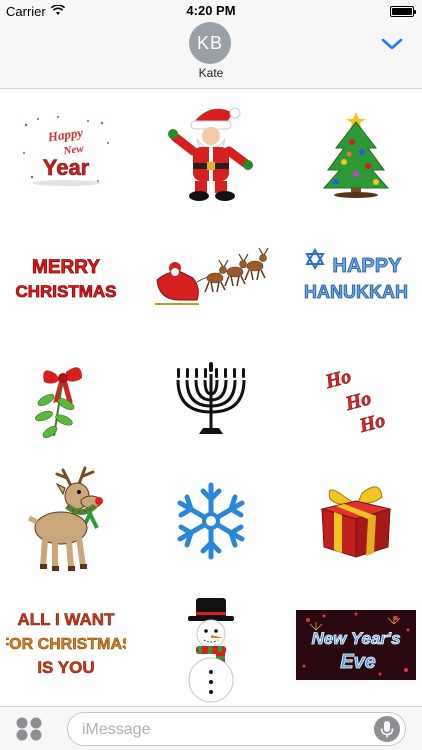 Image resolution: width=422 pixels, height=750 pixels. I want to click on snowflake-sticker-art, so click(211, 521).